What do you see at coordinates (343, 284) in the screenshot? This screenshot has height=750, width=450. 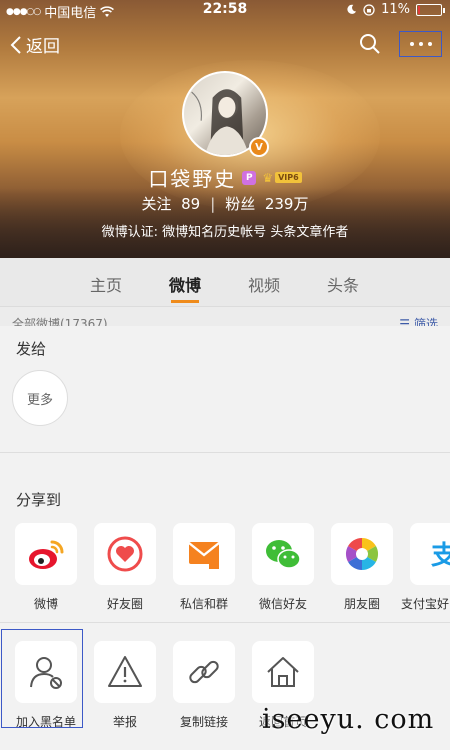 I see `tab-headlines: 头条` at bounding box center [343, 284].